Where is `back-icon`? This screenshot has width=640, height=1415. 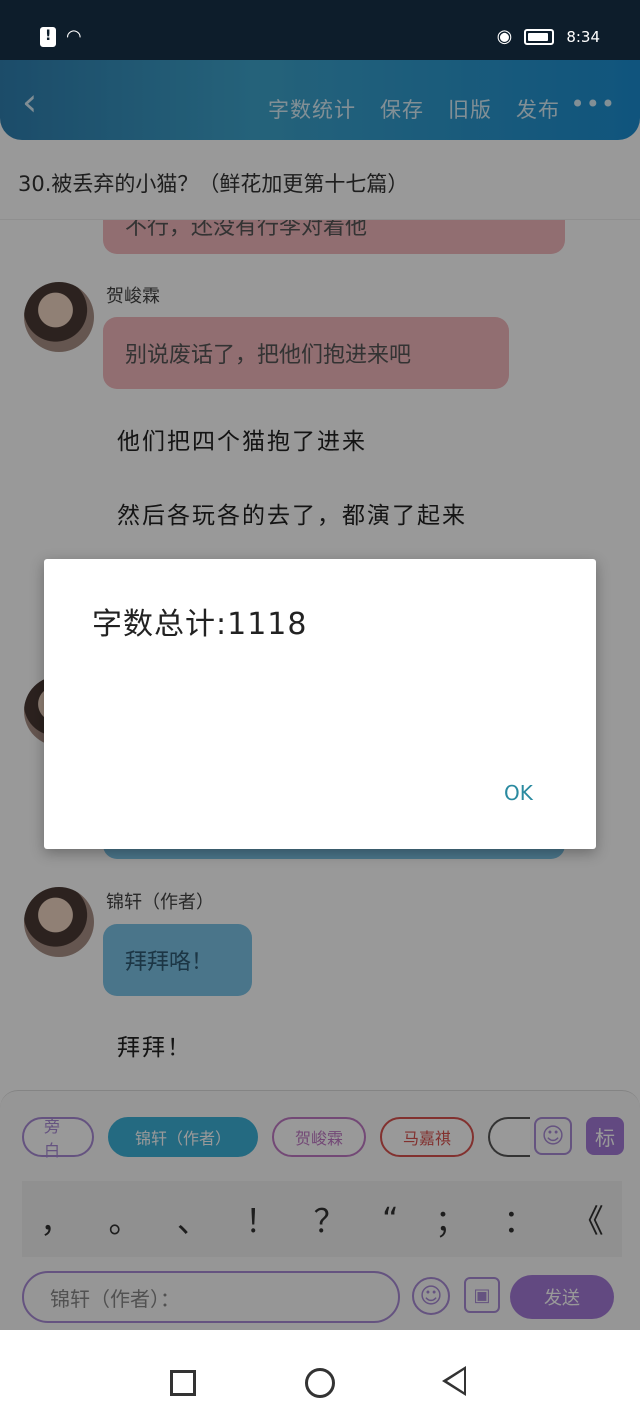 back-icon is located at coordinates (454, 1381).